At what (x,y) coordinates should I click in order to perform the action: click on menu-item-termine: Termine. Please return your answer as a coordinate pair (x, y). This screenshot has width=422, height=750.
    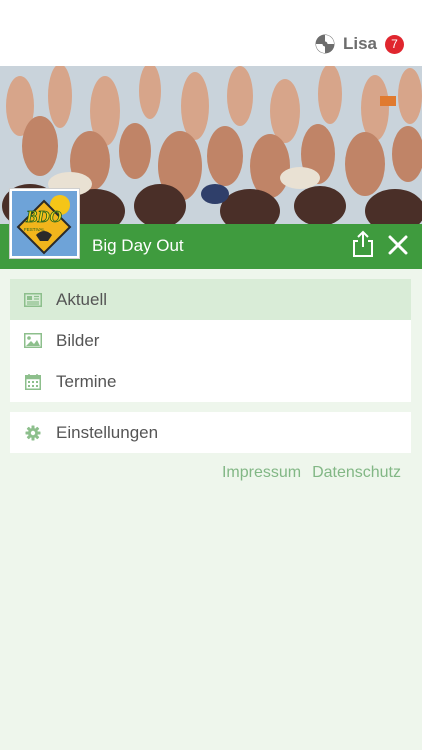
    Looking at the image, I should click on (210, 381).